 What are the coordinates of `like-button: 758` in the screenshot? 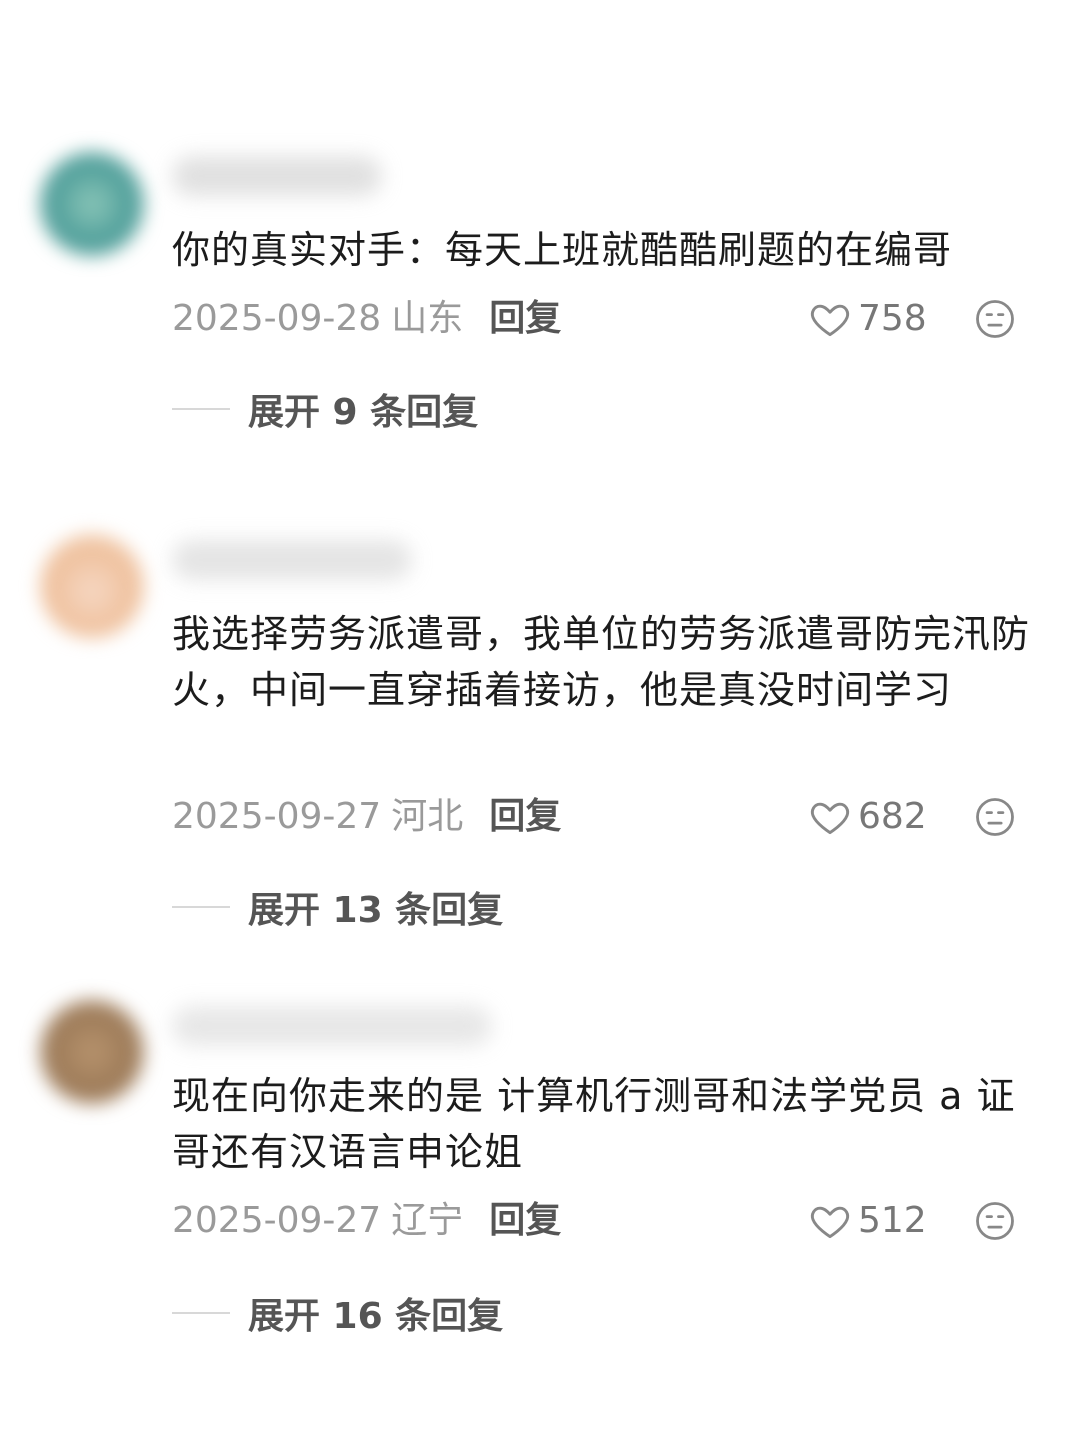 It's located at (867, 319).